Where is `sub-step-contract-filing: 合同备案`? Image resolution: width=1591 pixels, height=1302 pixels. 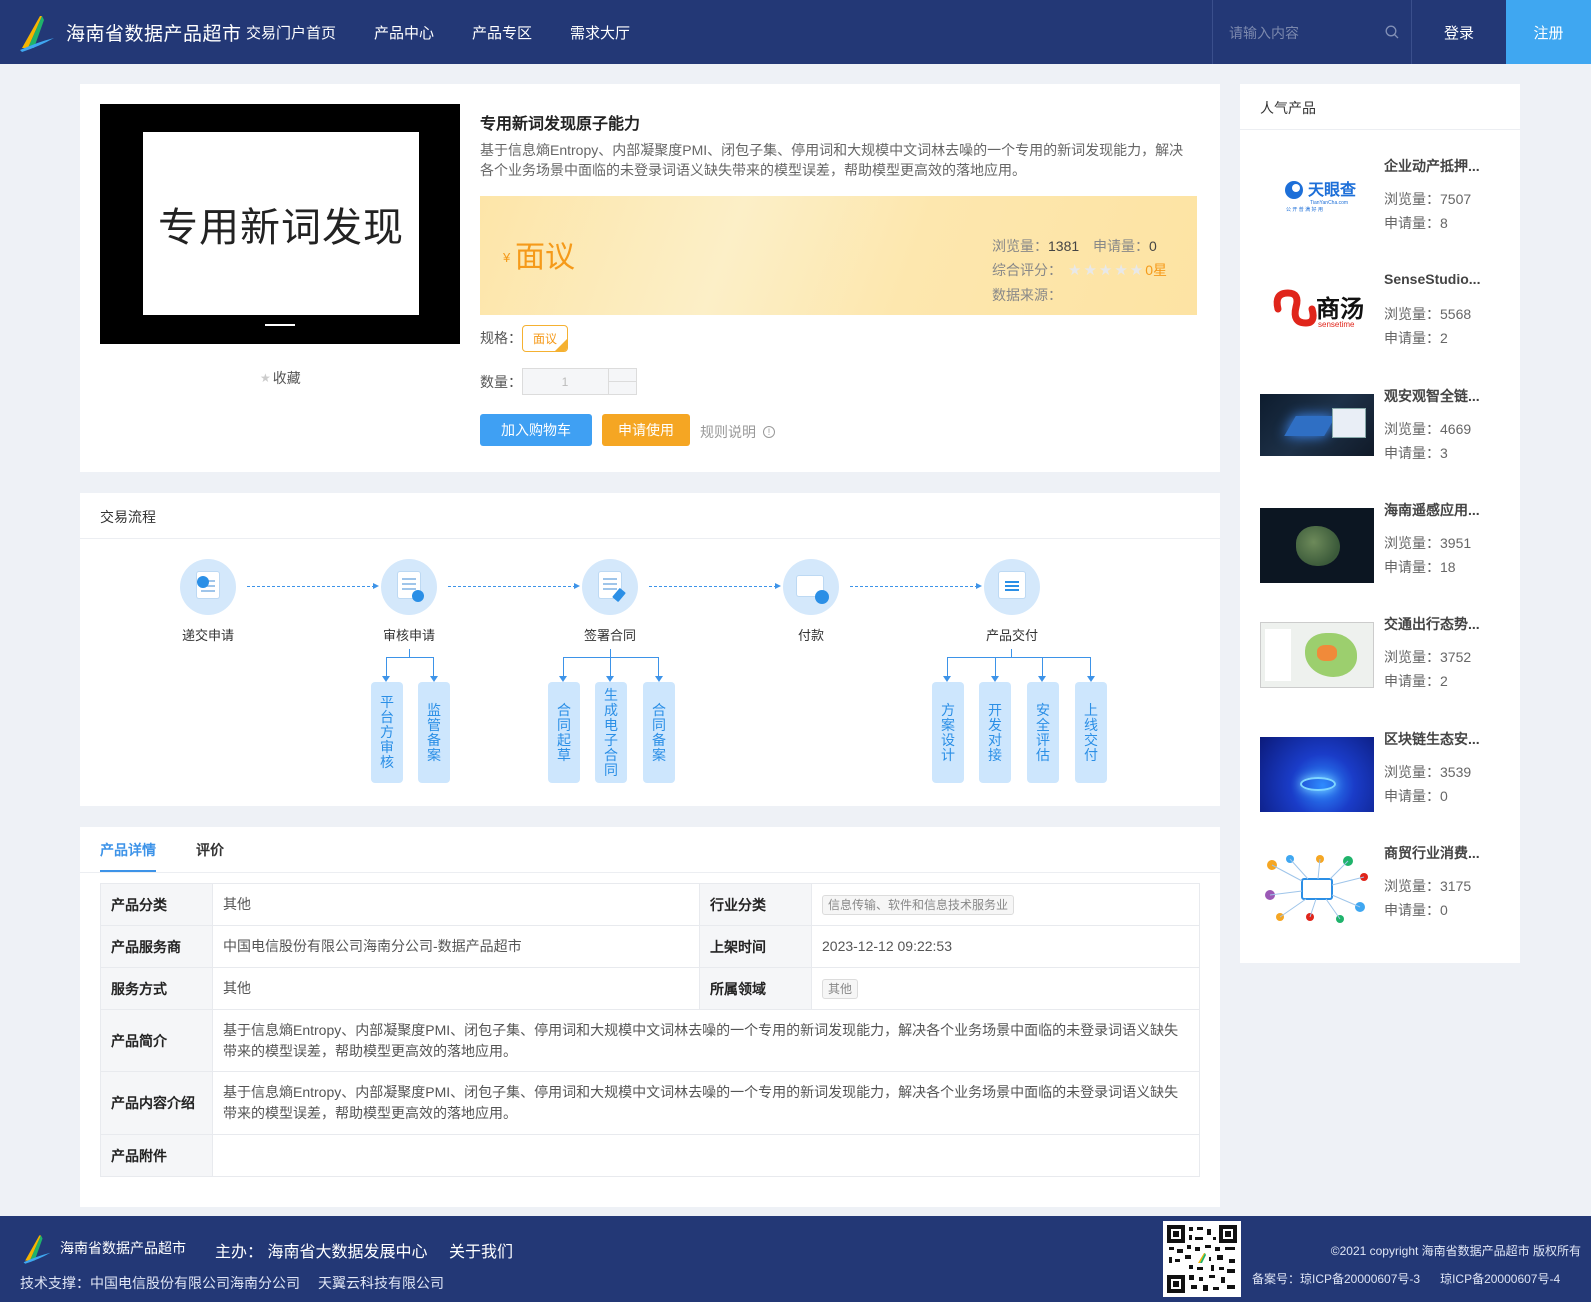
sub-step-contract-filing: 合同备案 is located at coordinates (659, 732).